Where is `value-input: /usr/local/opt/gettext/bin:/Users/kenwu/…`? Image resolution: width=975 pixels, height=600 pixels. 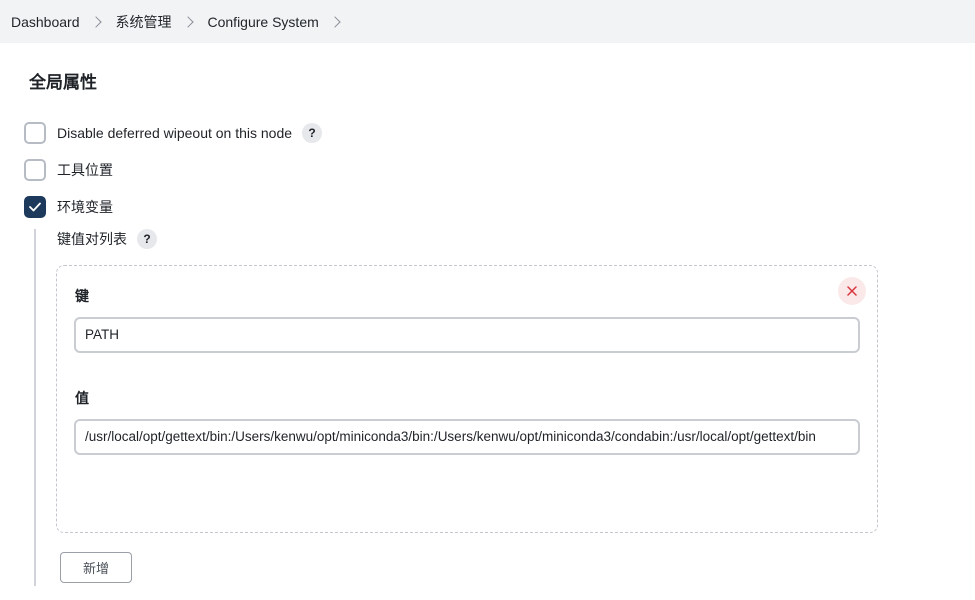
value-input: /usr/local/opt/gettext/bin:/Users/kenwu/… is located at coordinates (467, 437).